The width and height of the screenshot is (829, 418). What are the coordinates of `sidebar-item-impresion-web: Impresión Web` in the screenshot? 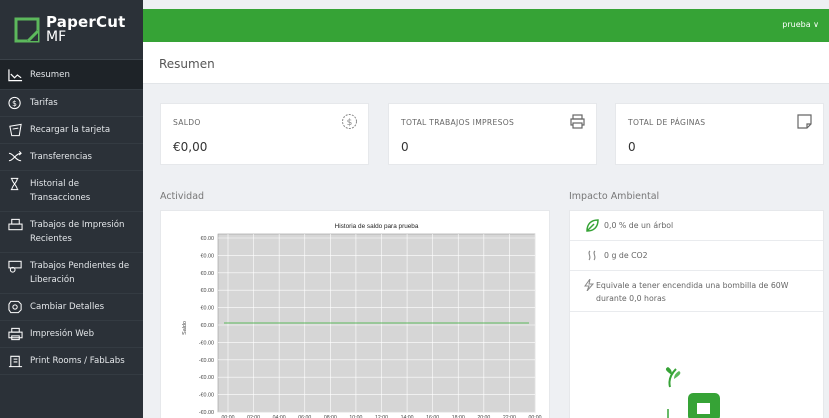 It's located at (71, 334).